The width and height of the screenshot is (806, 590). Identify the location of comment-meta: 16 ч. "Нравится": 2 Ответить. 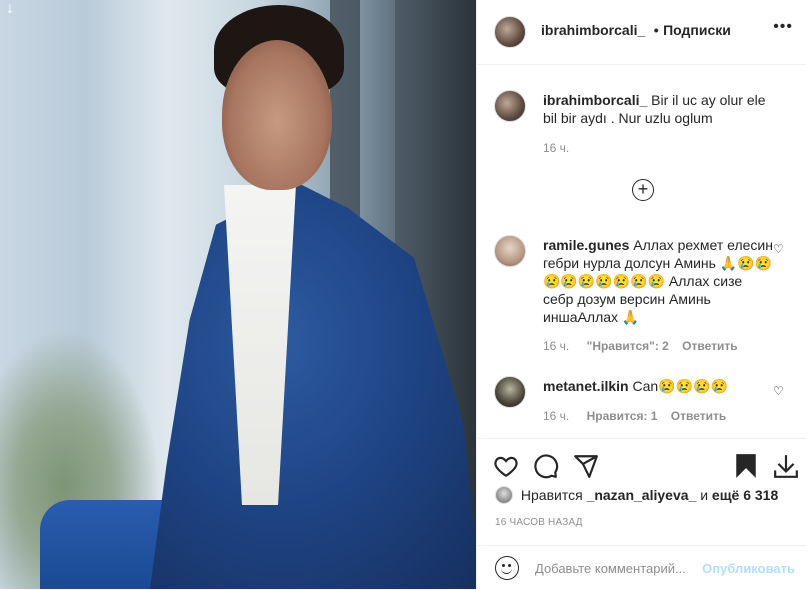
(640, 346).